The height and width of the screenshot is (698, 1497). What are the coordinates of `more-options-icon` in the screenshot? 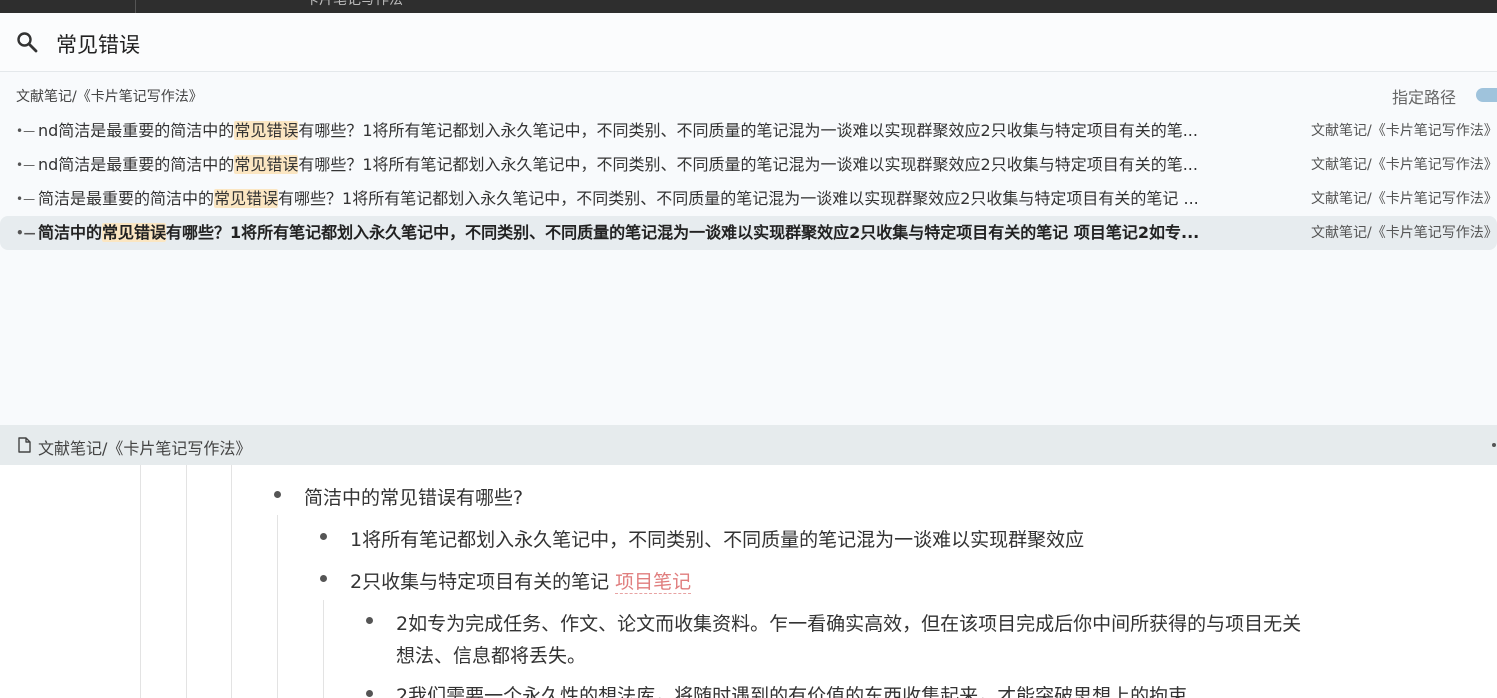 It's located at (1494, 445).